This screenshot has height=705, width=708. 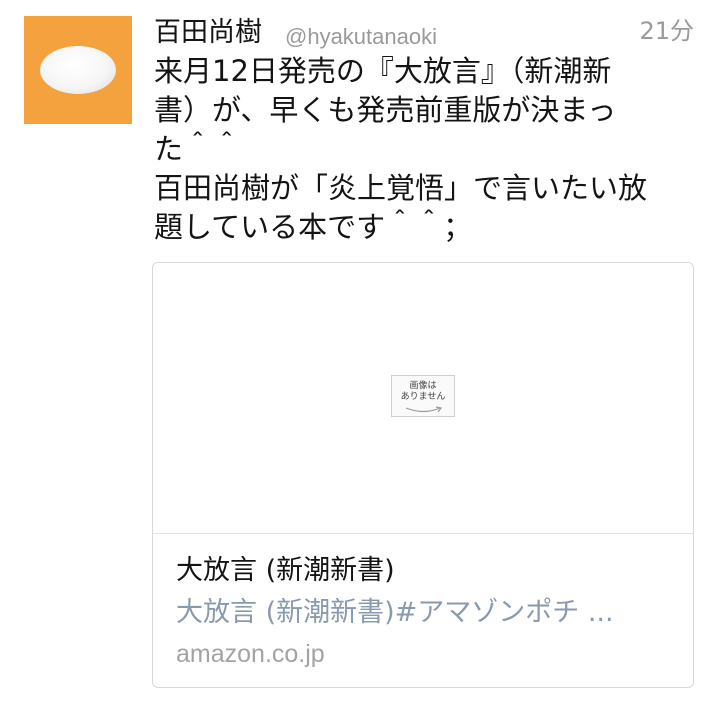 What do you see at coordinates (361, 37) in the screenshot?
I see `user-handle: @hyakutanaoki` at bounding box center [361, 37].